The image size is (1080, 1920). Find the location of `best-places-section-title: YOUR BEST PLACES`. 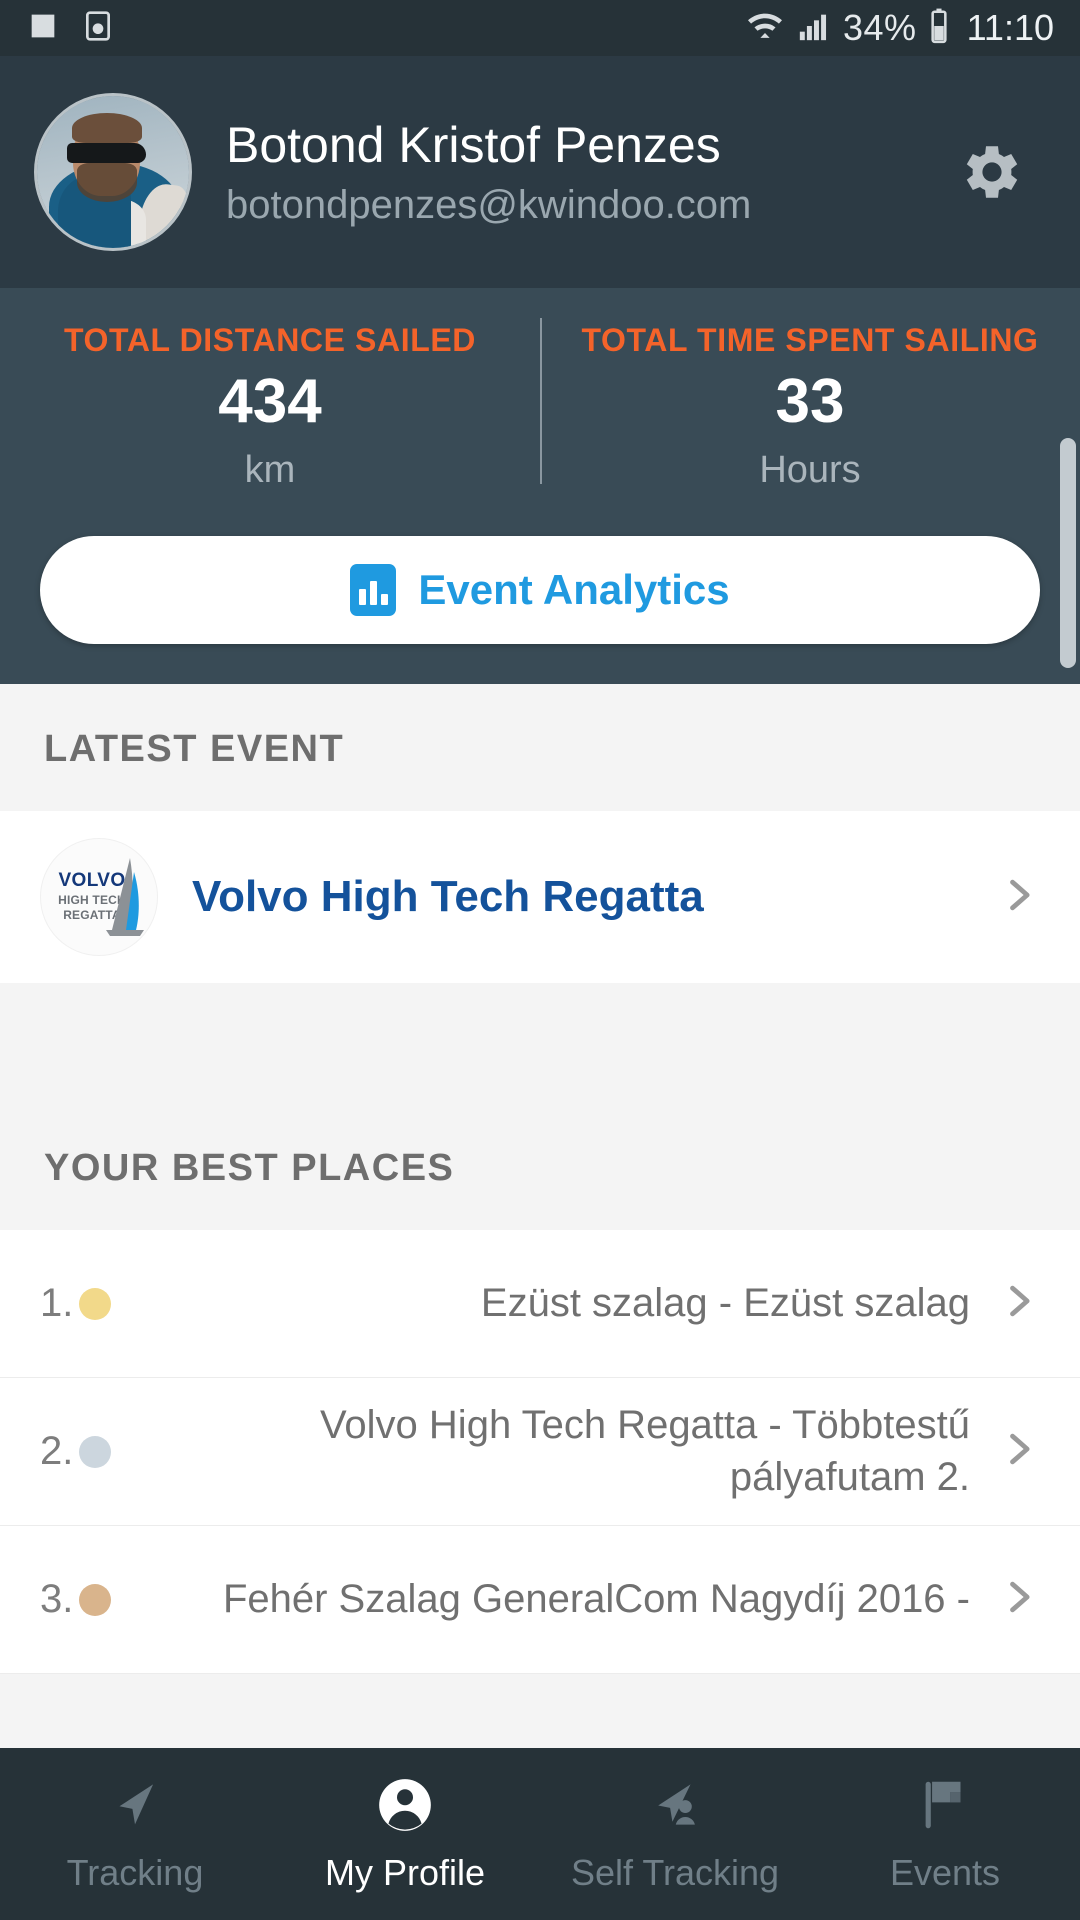

best-places-section-title: YOUR BEST PLACES is located at coordinates (540, 1166).